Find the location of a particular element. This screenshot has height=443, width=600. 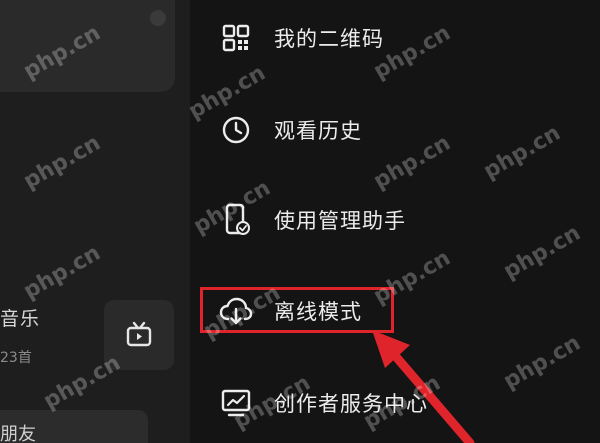

menu-item-my-qr-code: 我的二维码 is located at coordinates (301, 38).